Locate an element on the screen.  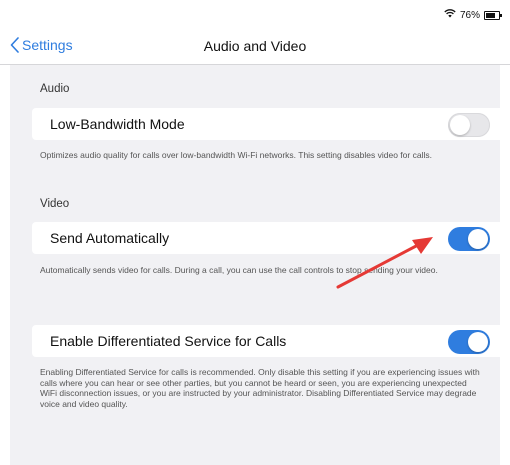
navigation-bar: Settings Audio and Video is located at coordinates (255, 46).